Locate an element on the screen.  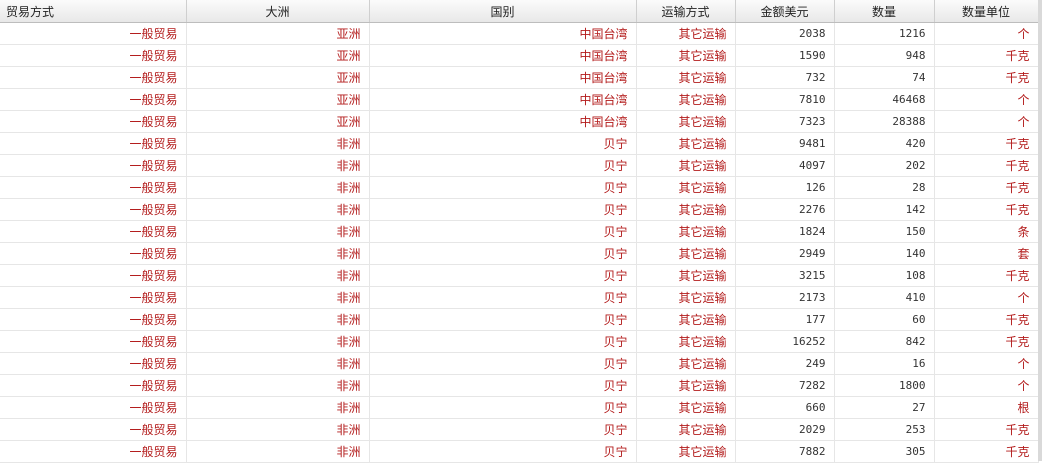
cell-quantity: 74 is located at coordinates (884, 77).